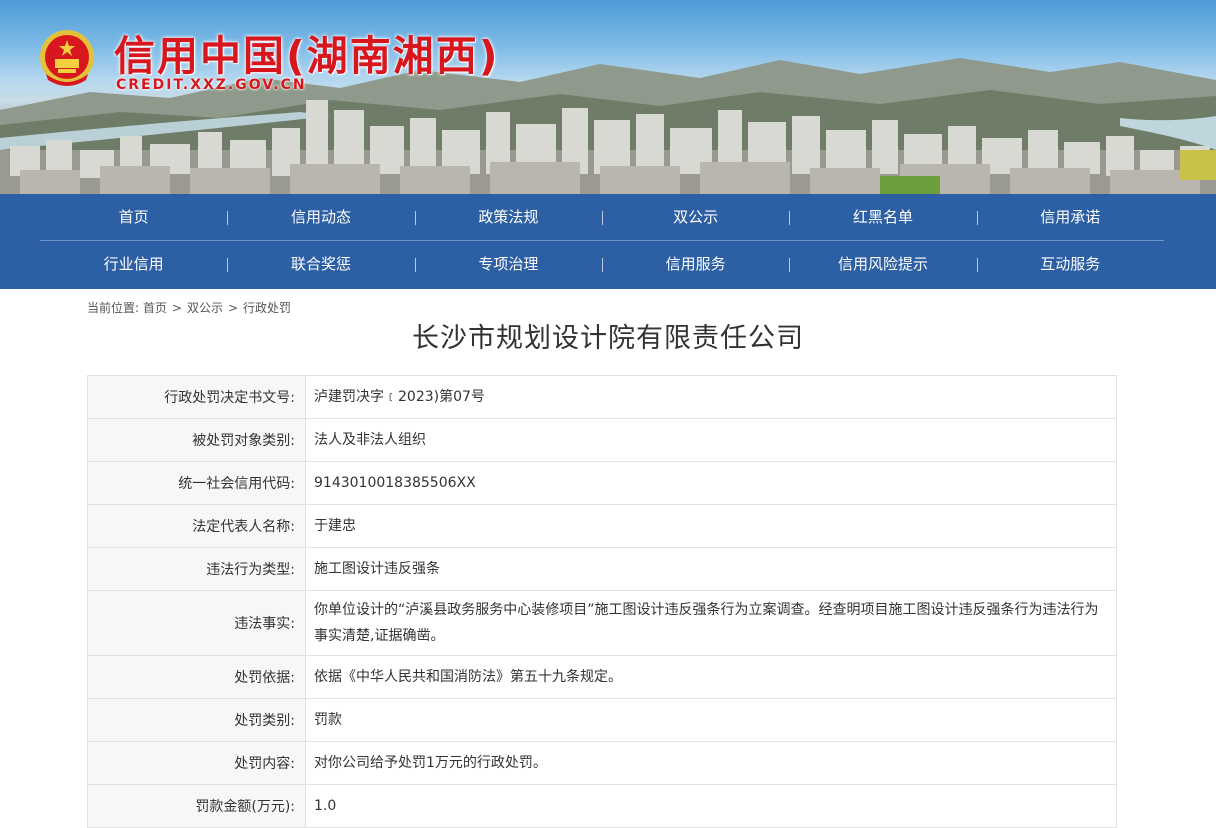 This screenshot has width=1216, height=828. Describe the element at coordinates (882, 217) in the screenshot. I see `nav-item-red-black-list: 红黑名单` at that location.